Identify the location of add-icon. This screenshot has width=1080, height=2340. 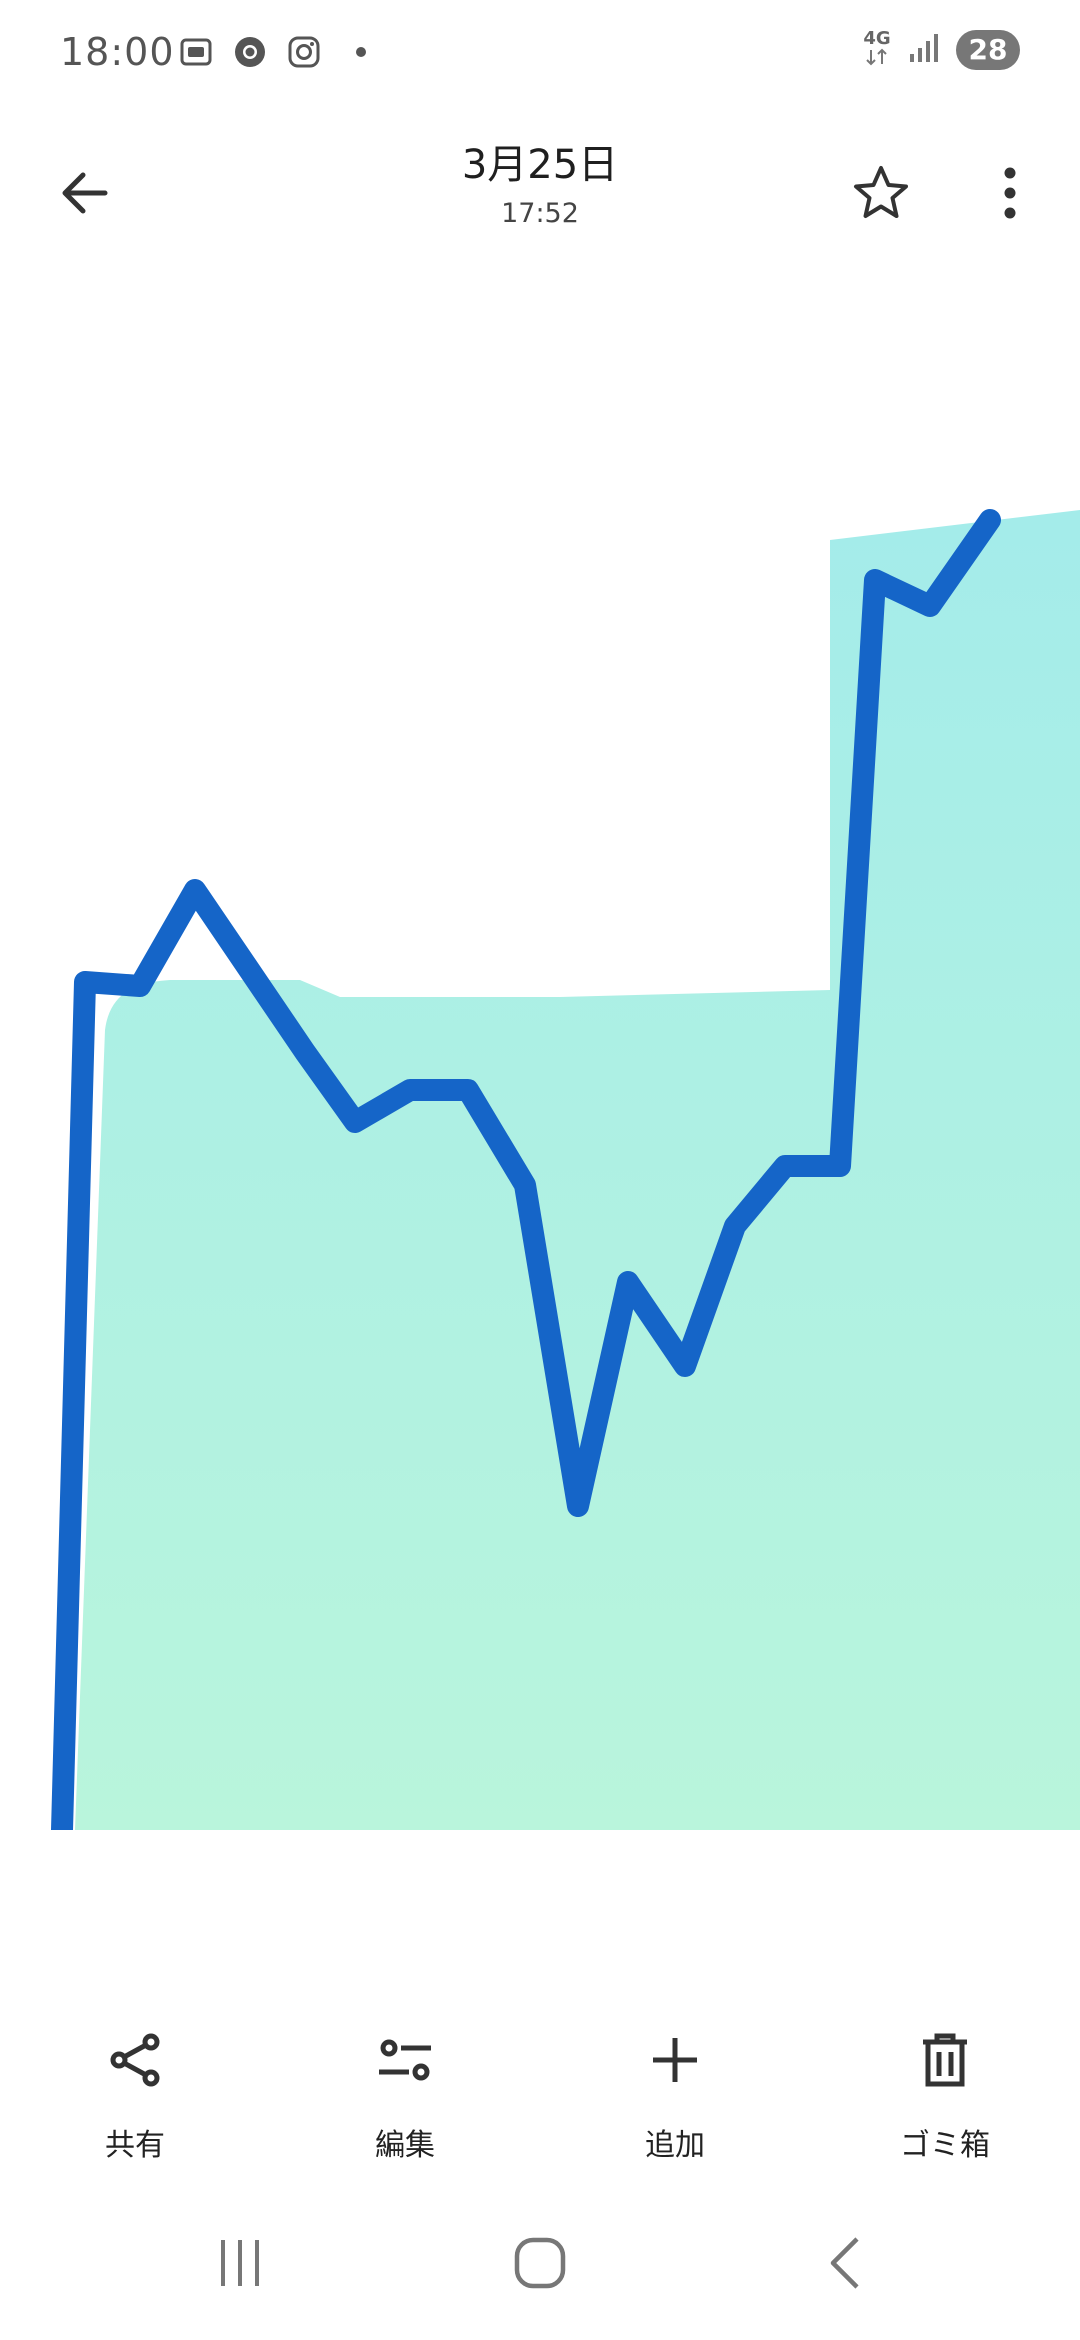
(675, 2060).